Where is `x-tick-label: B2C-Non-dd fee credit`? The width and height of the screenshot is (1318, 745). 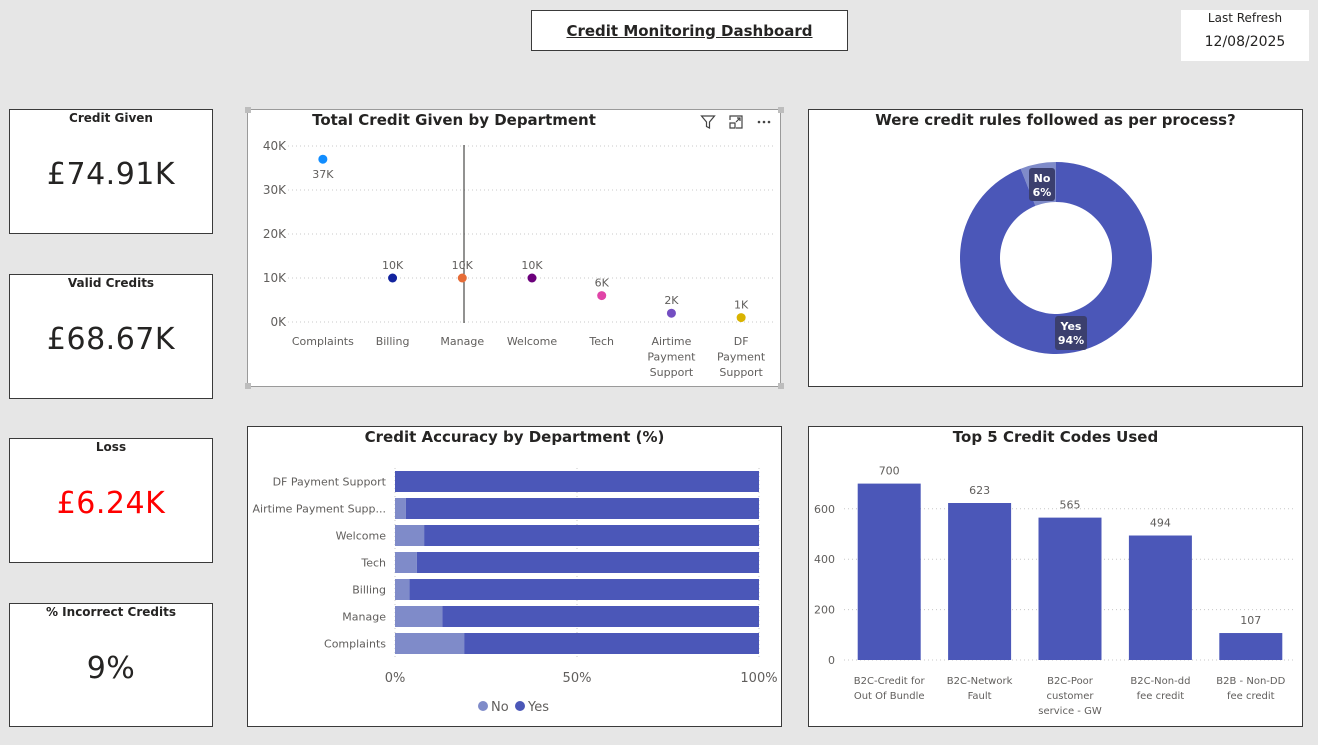
x-tick-label: B2C-Non-dd fee credit is located at coordinates (1160, 689).